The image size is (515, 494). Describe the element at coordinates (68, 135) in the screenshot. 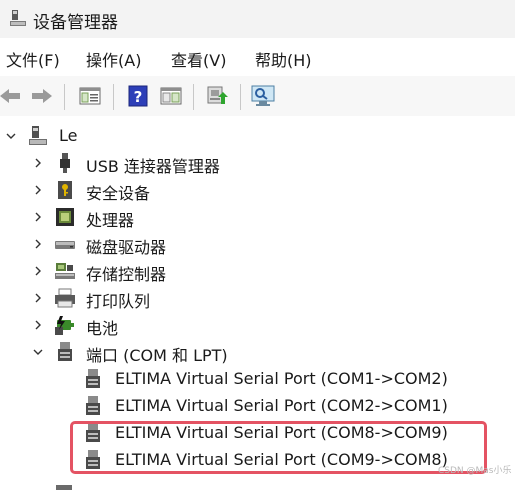

I see `tree-root-label: Le` at that location.